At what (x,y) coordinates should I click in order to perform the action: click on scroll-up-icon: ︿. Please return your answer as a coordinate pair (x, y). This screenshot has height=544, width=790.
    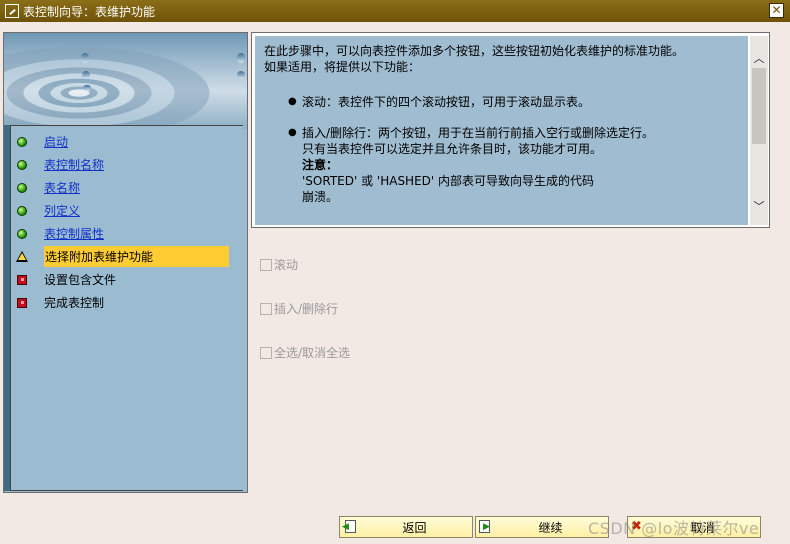
    Looking at the image, I should click on (759, 59).